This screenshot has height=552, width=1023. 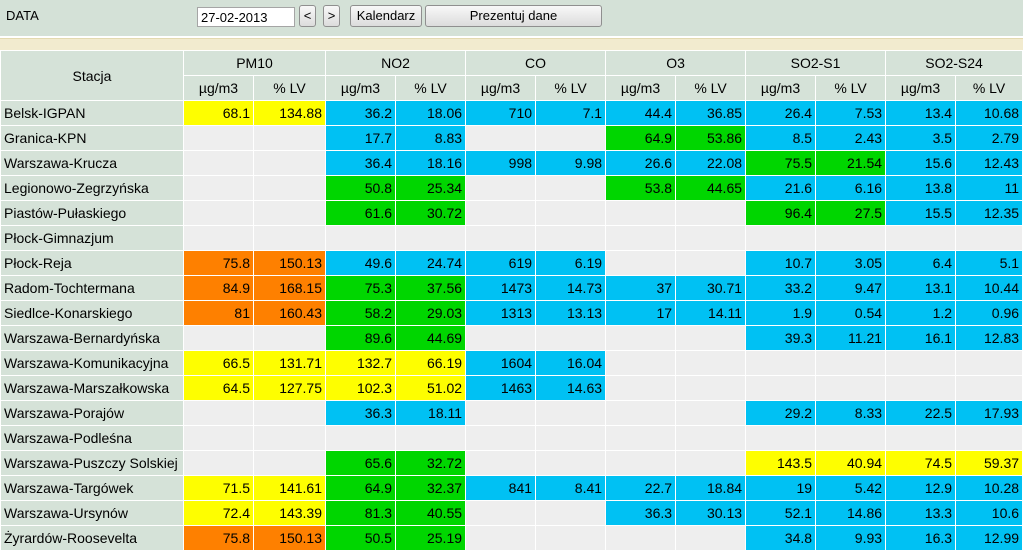 I want to click on concentration-cell: 34.8, so click(x=781, y=538).